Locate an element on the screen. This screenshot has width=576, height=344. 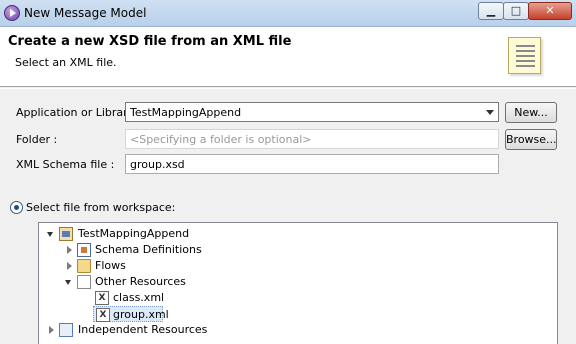
project-icon is located at coordinates (66, 234).